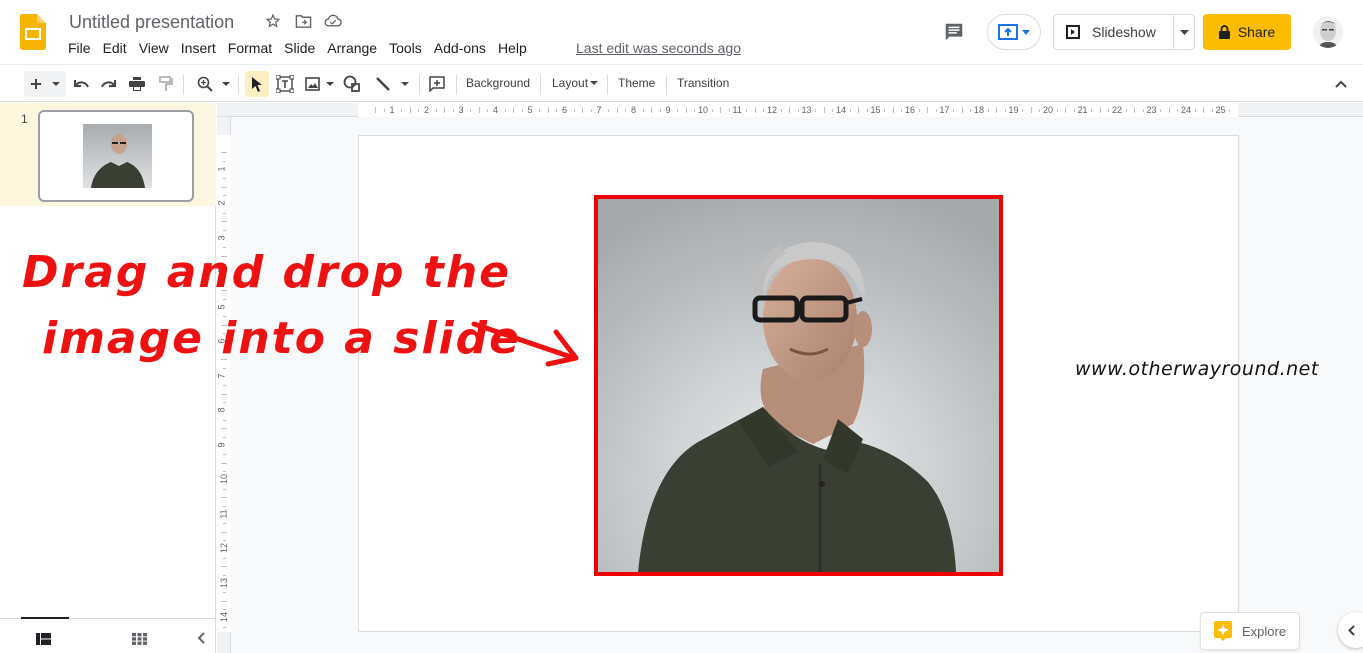  I want to click on theme-button: Theme, so click(636, 83).